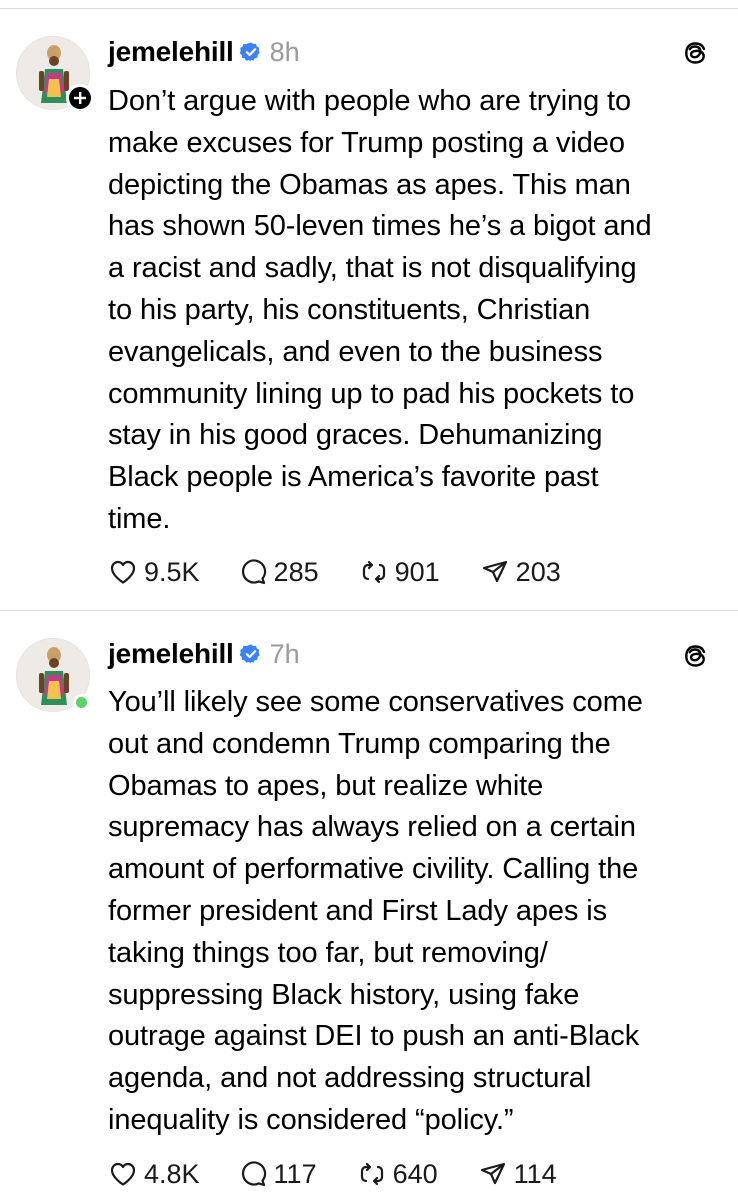 This screenshot has width=738, height=1200. I want to click on share-button: 114, so click(517, 1174).